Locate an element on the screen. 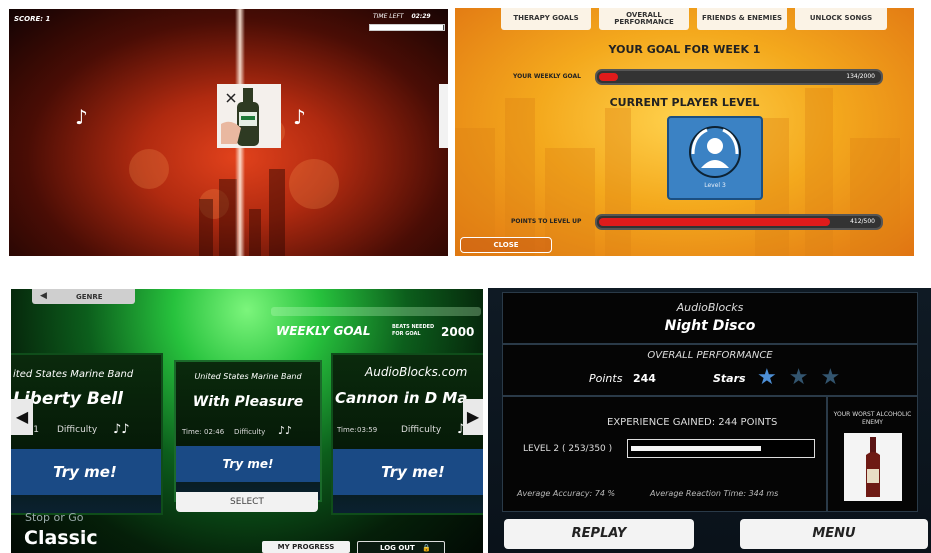  beats-needed-label: BEATS NEEDED FOR GOAL is located at coordinates (413, 330).